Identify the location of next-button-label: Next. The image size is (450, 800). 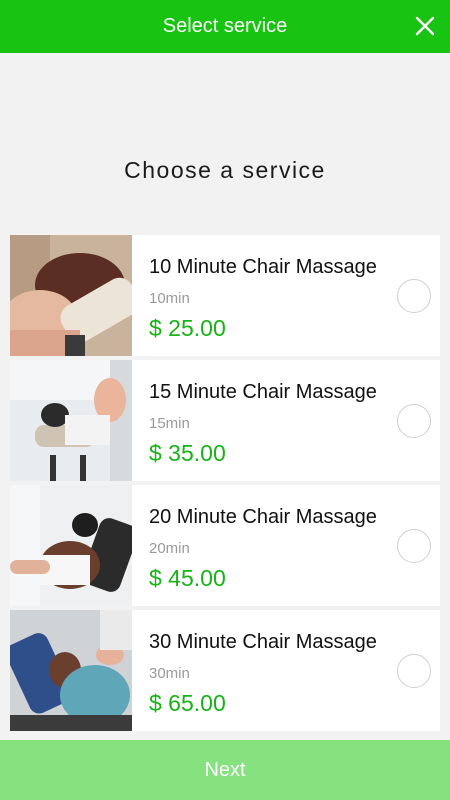
(225, 769).